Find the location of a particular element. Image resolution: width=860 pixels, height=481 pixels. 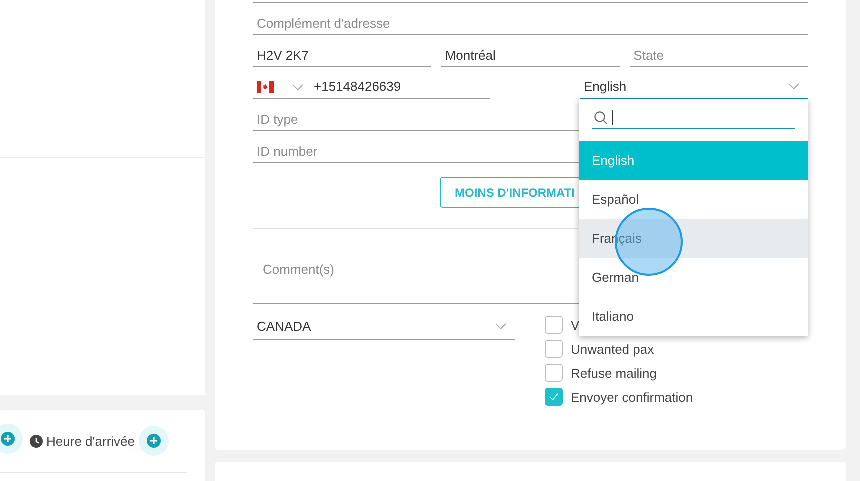

arrival-time-label: Heure d'arrivée is located at coordinates (90, 441).